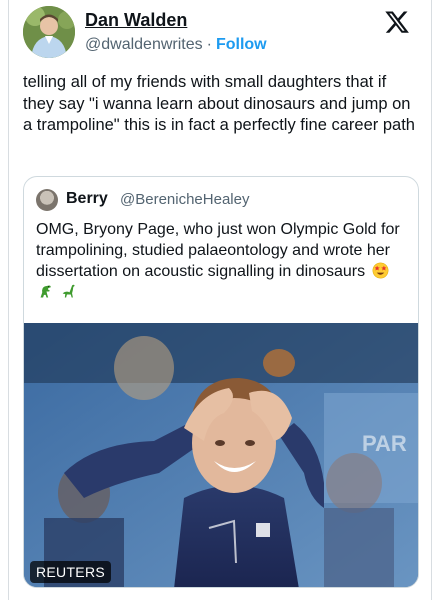 Image resolution: width=440 pixels, height=600 pixels. What do you see at coordinates (397, 22) in the screenshot?
I see `x-logo-icon` at bounding box center [397, 22].